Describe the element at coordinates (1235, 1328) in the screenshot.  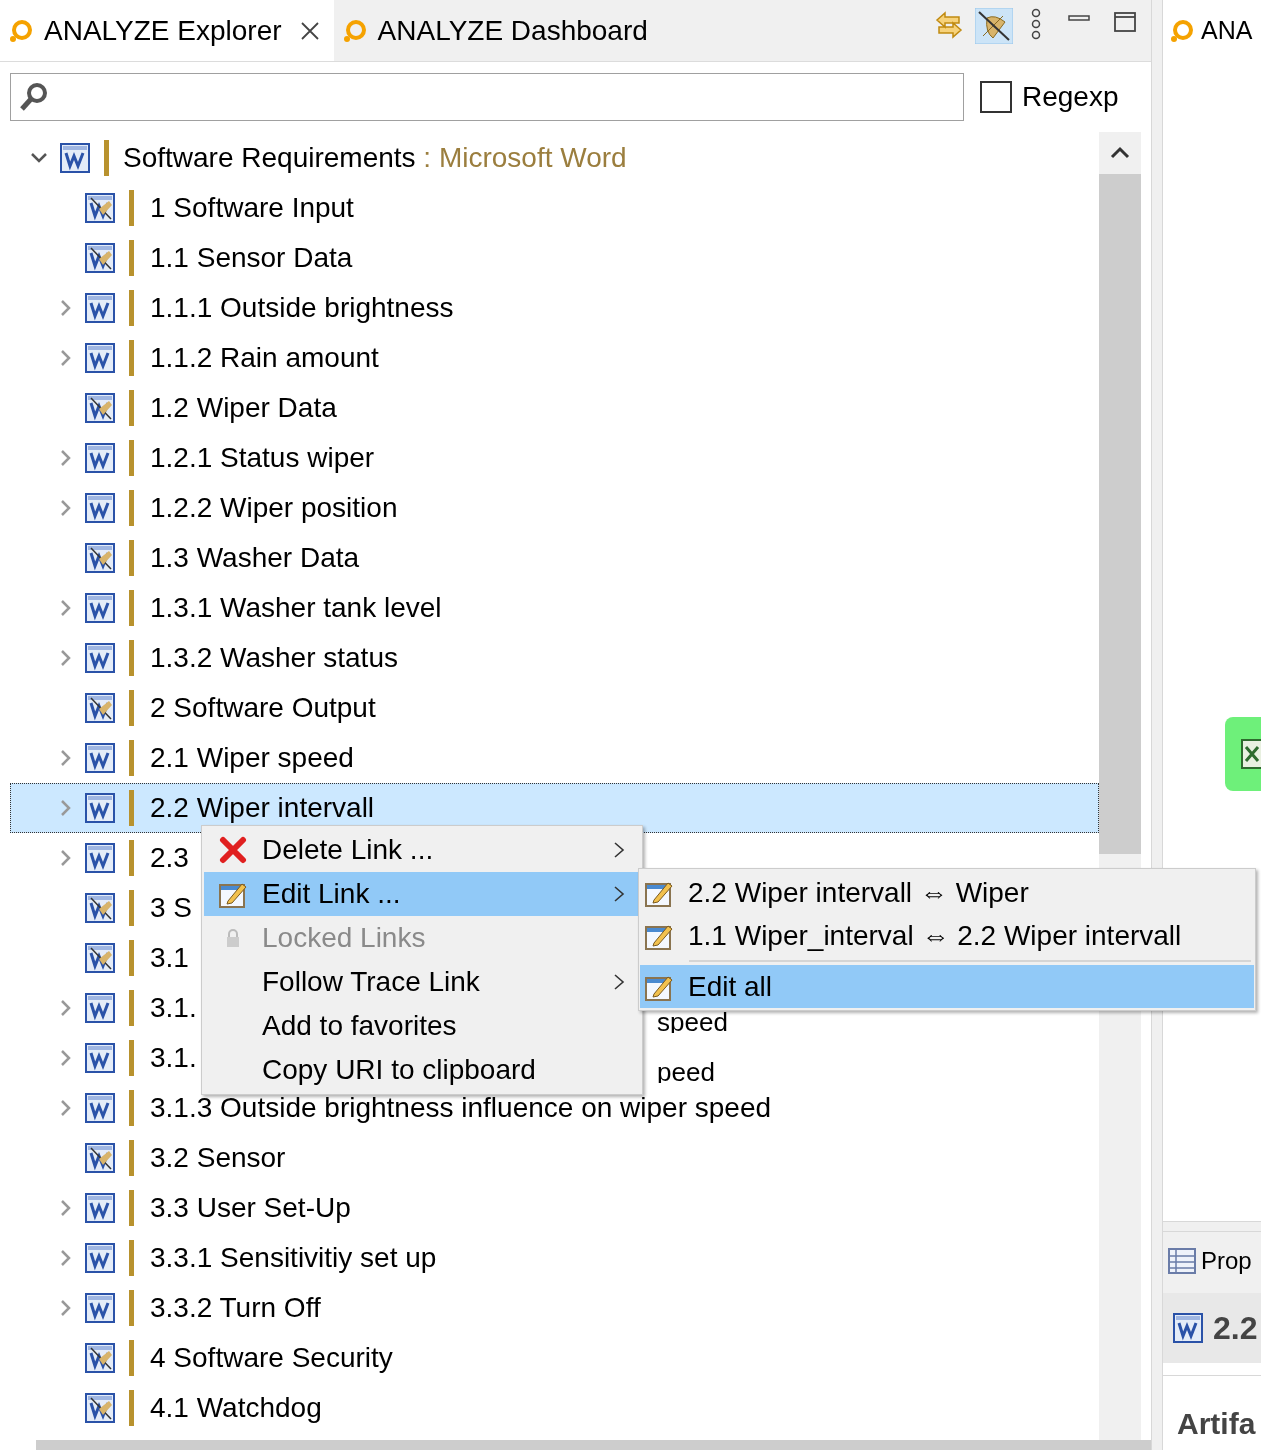
I see `properties-title: 2.2` at that location.